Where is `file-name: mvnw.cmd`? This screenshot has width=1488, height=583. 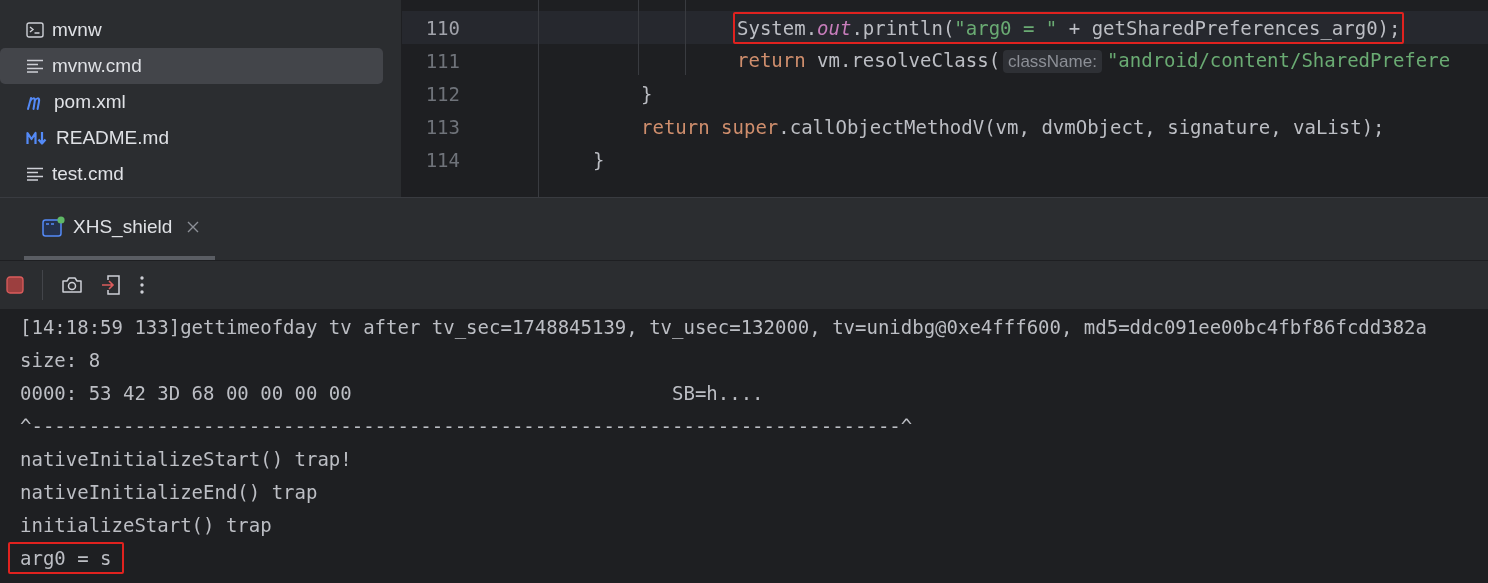
file-name: mvnw.cmd is located at coordinates (97, 66).